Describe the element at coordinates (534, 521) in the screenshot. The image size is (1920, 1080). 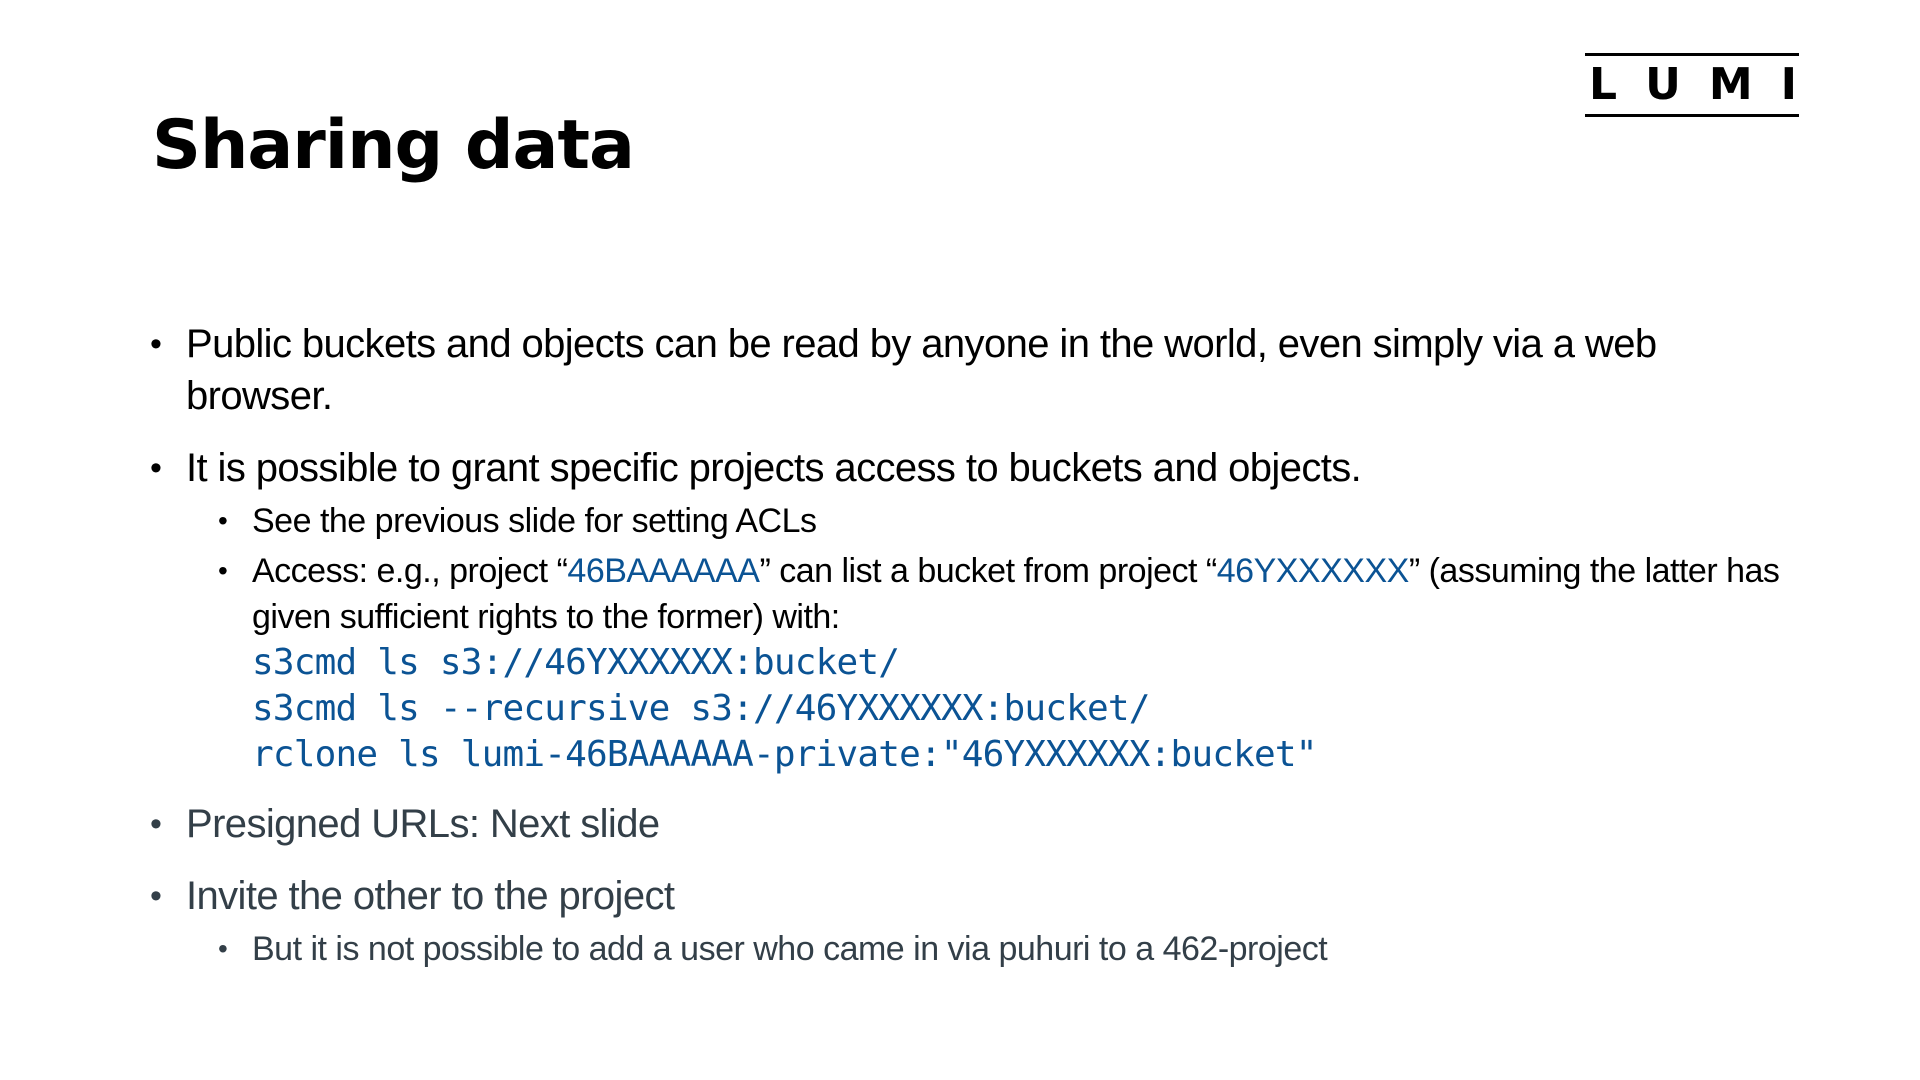
I see `sub-bullet-text: See the previous slide for setting ACLs` at that location.